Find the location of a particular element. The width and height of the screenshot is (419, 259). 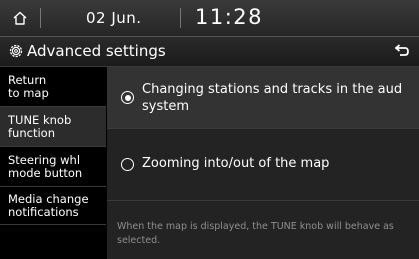

status-bar: 02 Jun. 11:28 is located at coordinates (209, 18).